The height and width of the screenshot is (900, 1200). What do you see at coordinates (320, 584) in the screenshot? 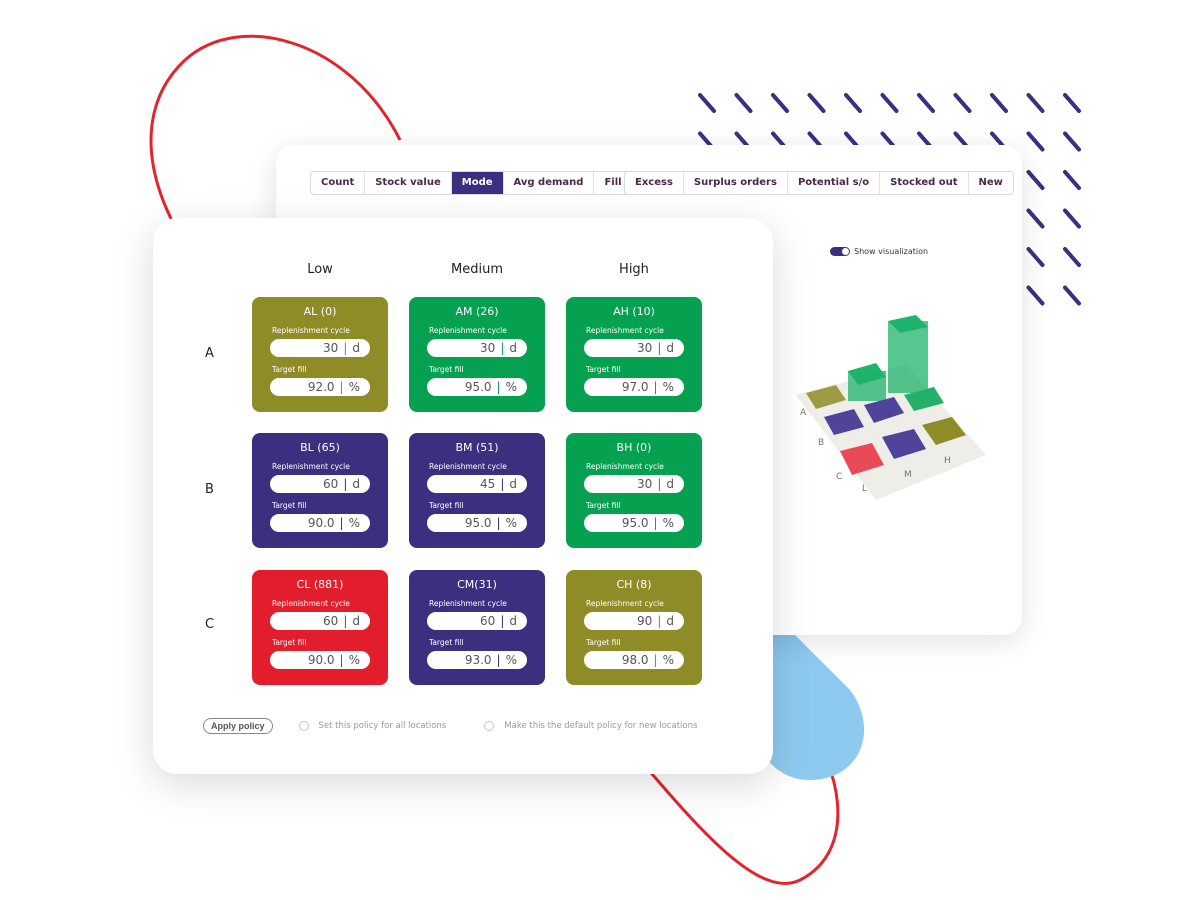
I see `tile-title: CL (881)` at bounding box center [320, 584].